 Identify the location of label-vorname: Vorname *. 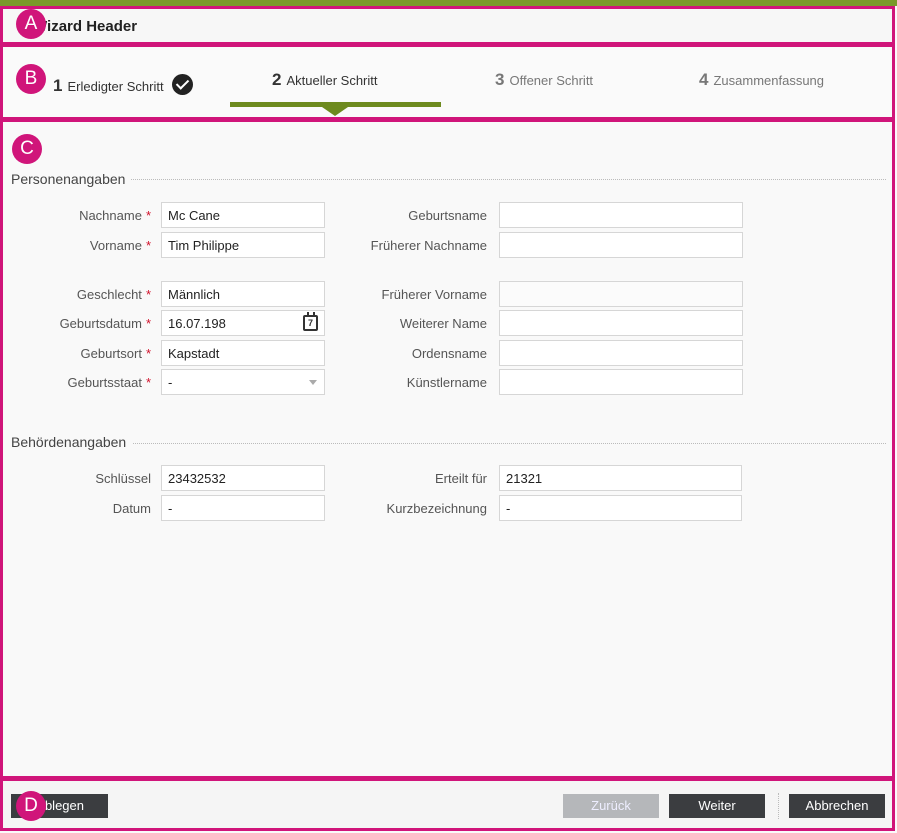
(120, 245).